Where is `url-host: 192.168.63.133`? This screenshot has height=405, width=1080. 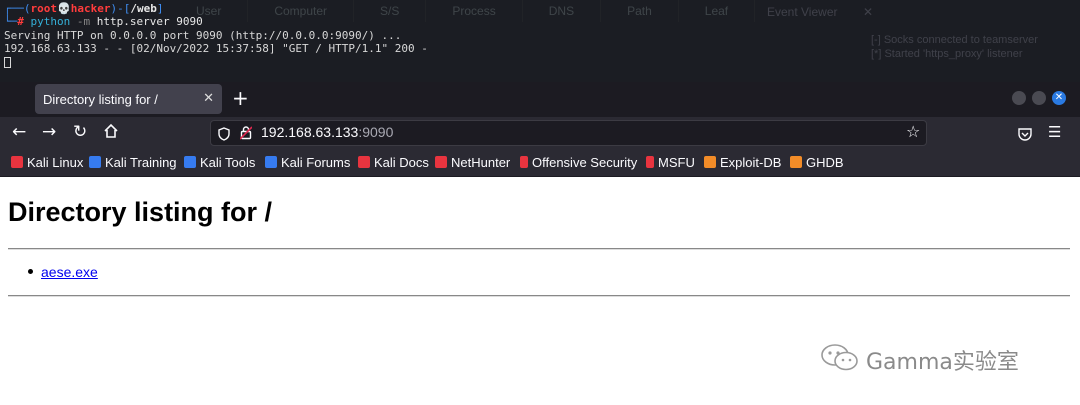
url-host: 192.168.63.133 is located at coordinates (310, 132).